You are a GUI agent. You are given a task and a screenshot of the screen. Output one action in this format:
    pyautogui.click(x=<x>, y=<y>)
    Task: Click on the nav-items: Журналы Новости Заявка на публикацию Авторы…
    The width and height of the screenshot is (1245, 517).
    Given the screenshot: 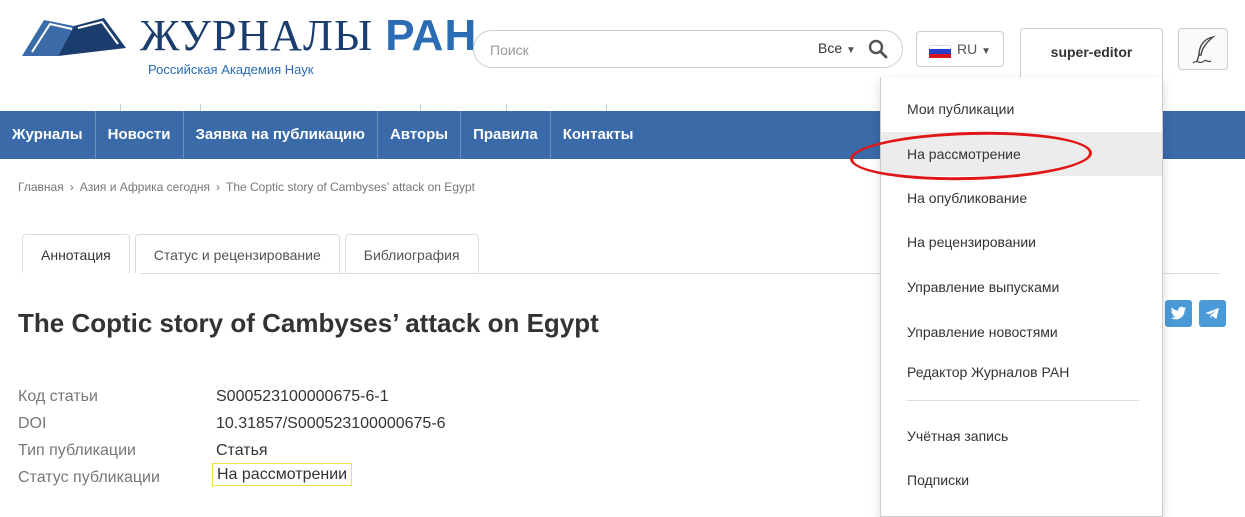 What is the action you would take?
    pyautogui.click(x=322, y=135)
    